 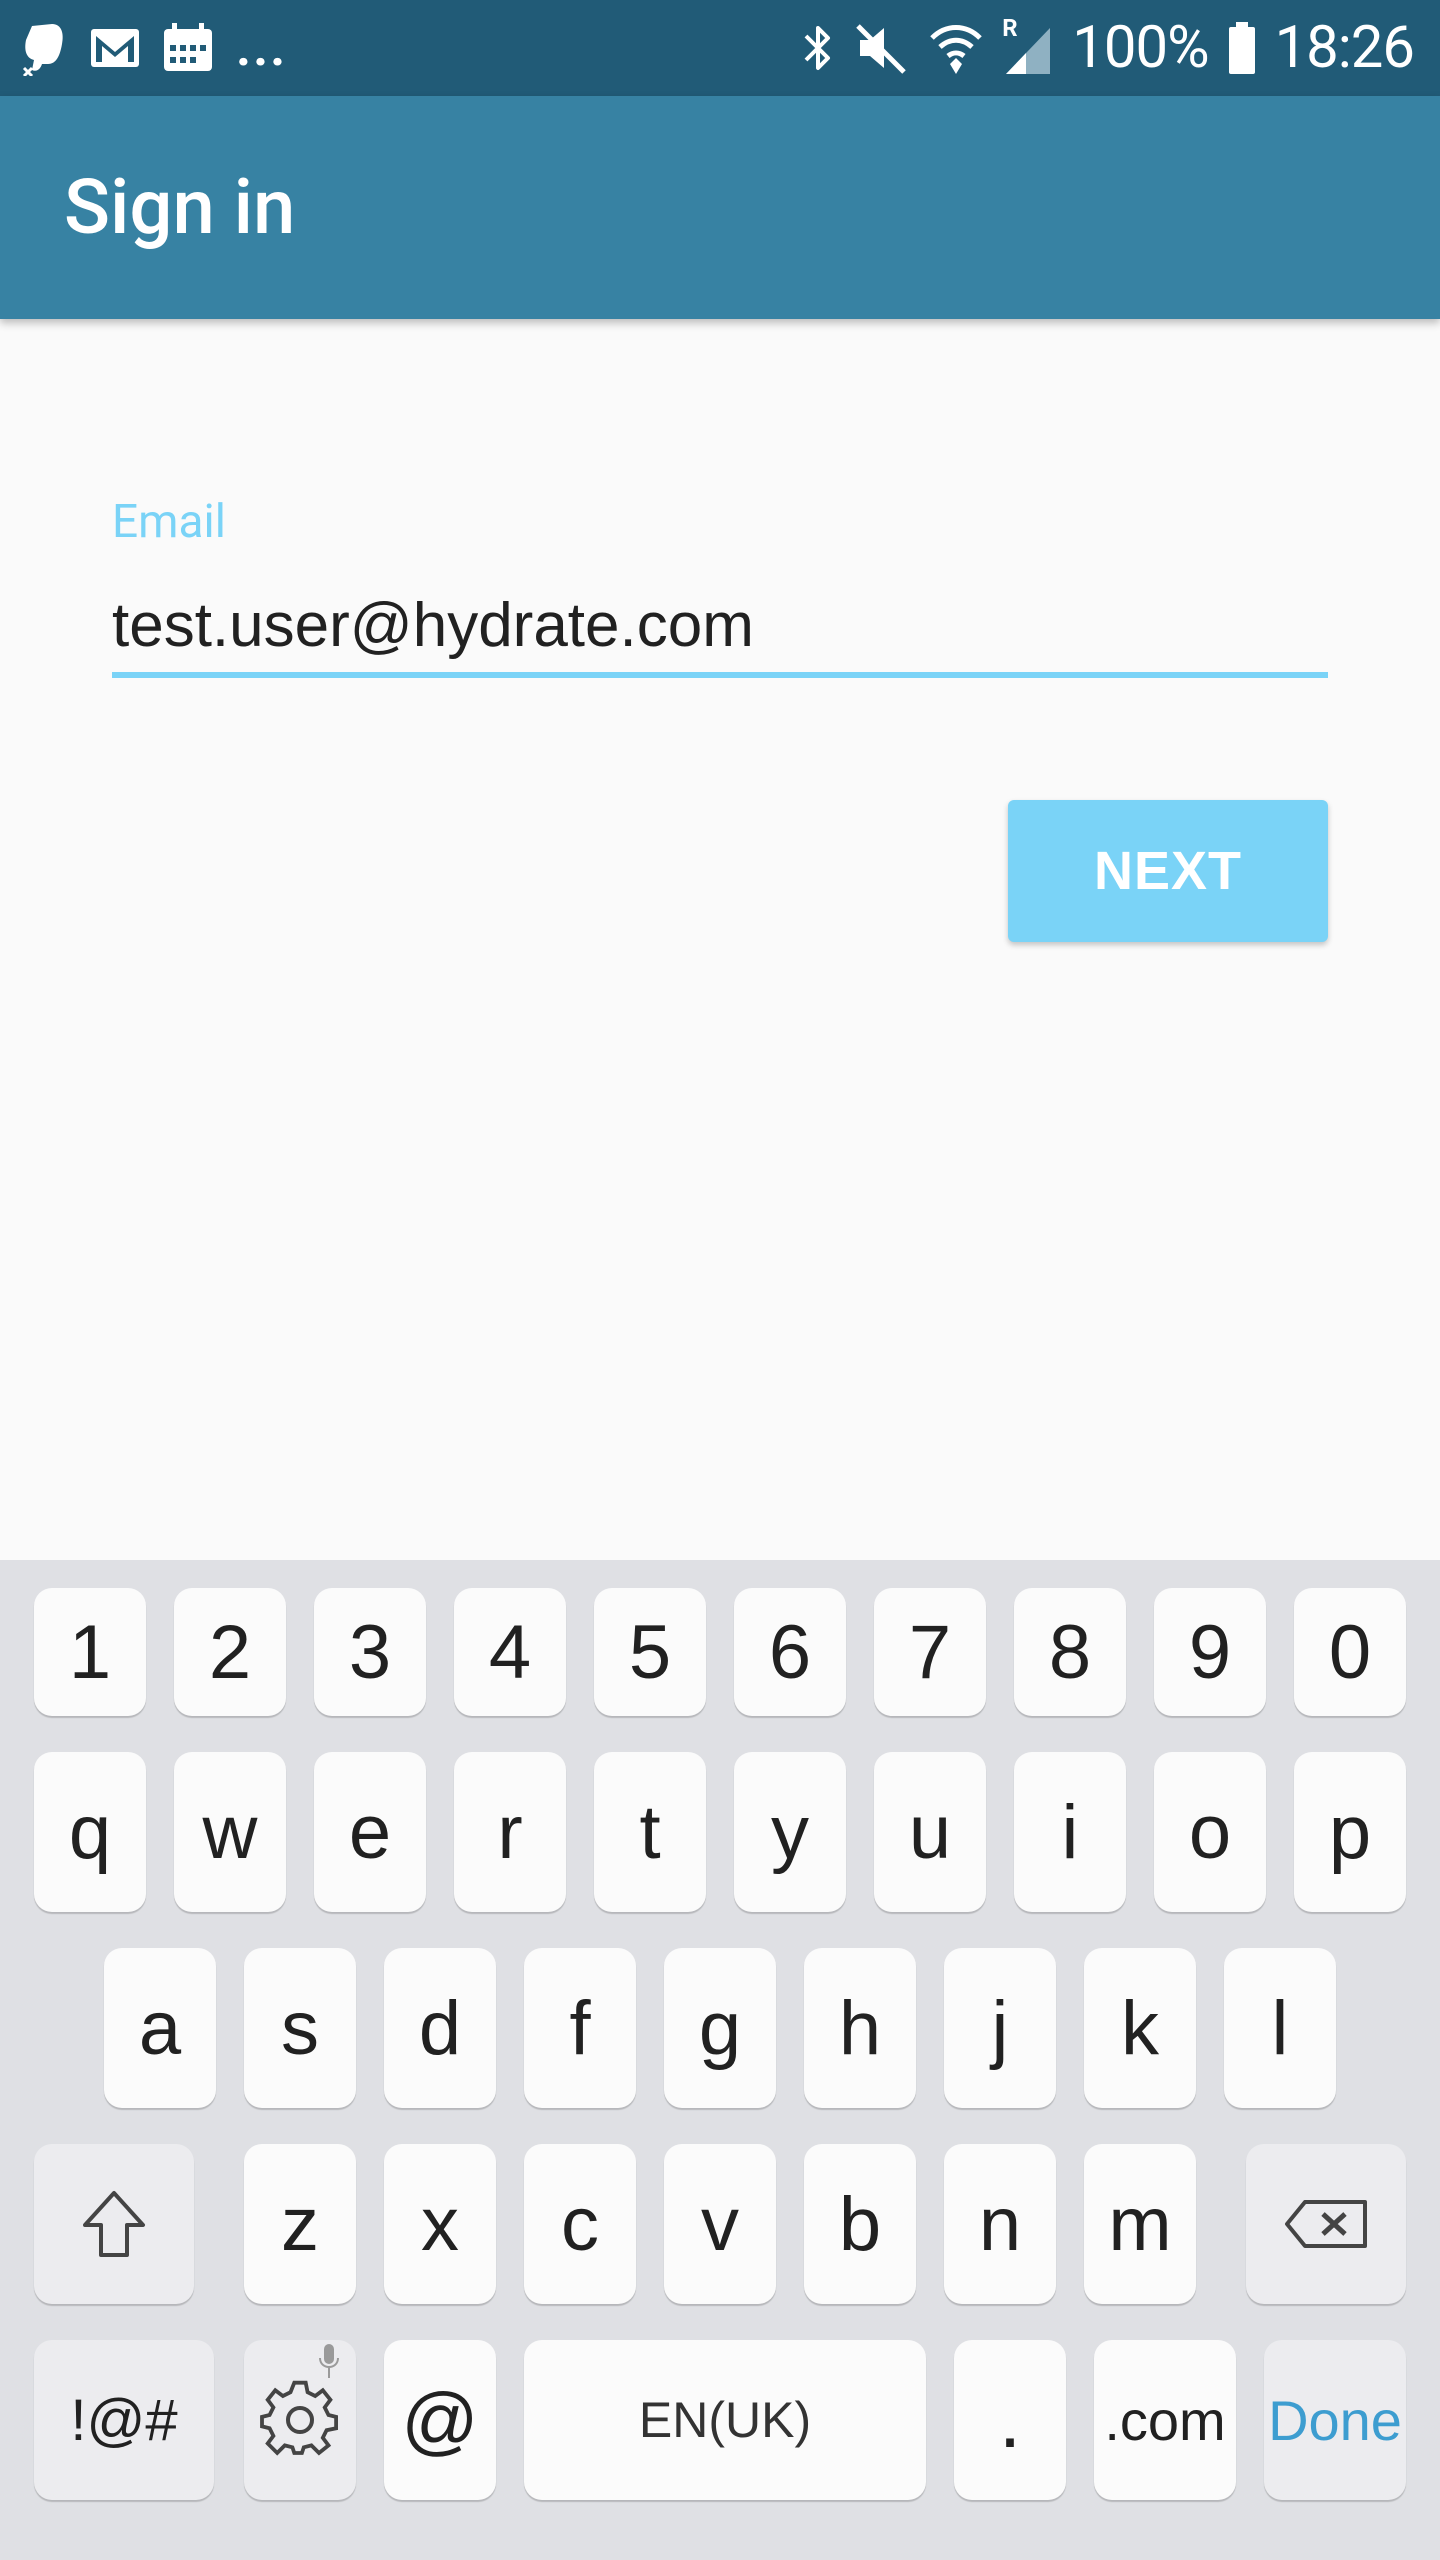 What do you see at coordinates (510, 1832) in the screenshot?
I see `key-r: r` at bounding box center [510, 1832].